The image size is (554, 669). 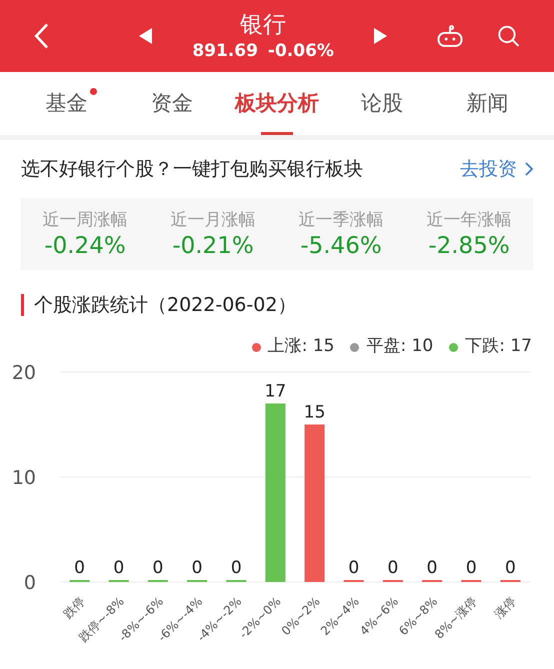 I want to click on y-axis-label: 20, so click(x=24, y=373).